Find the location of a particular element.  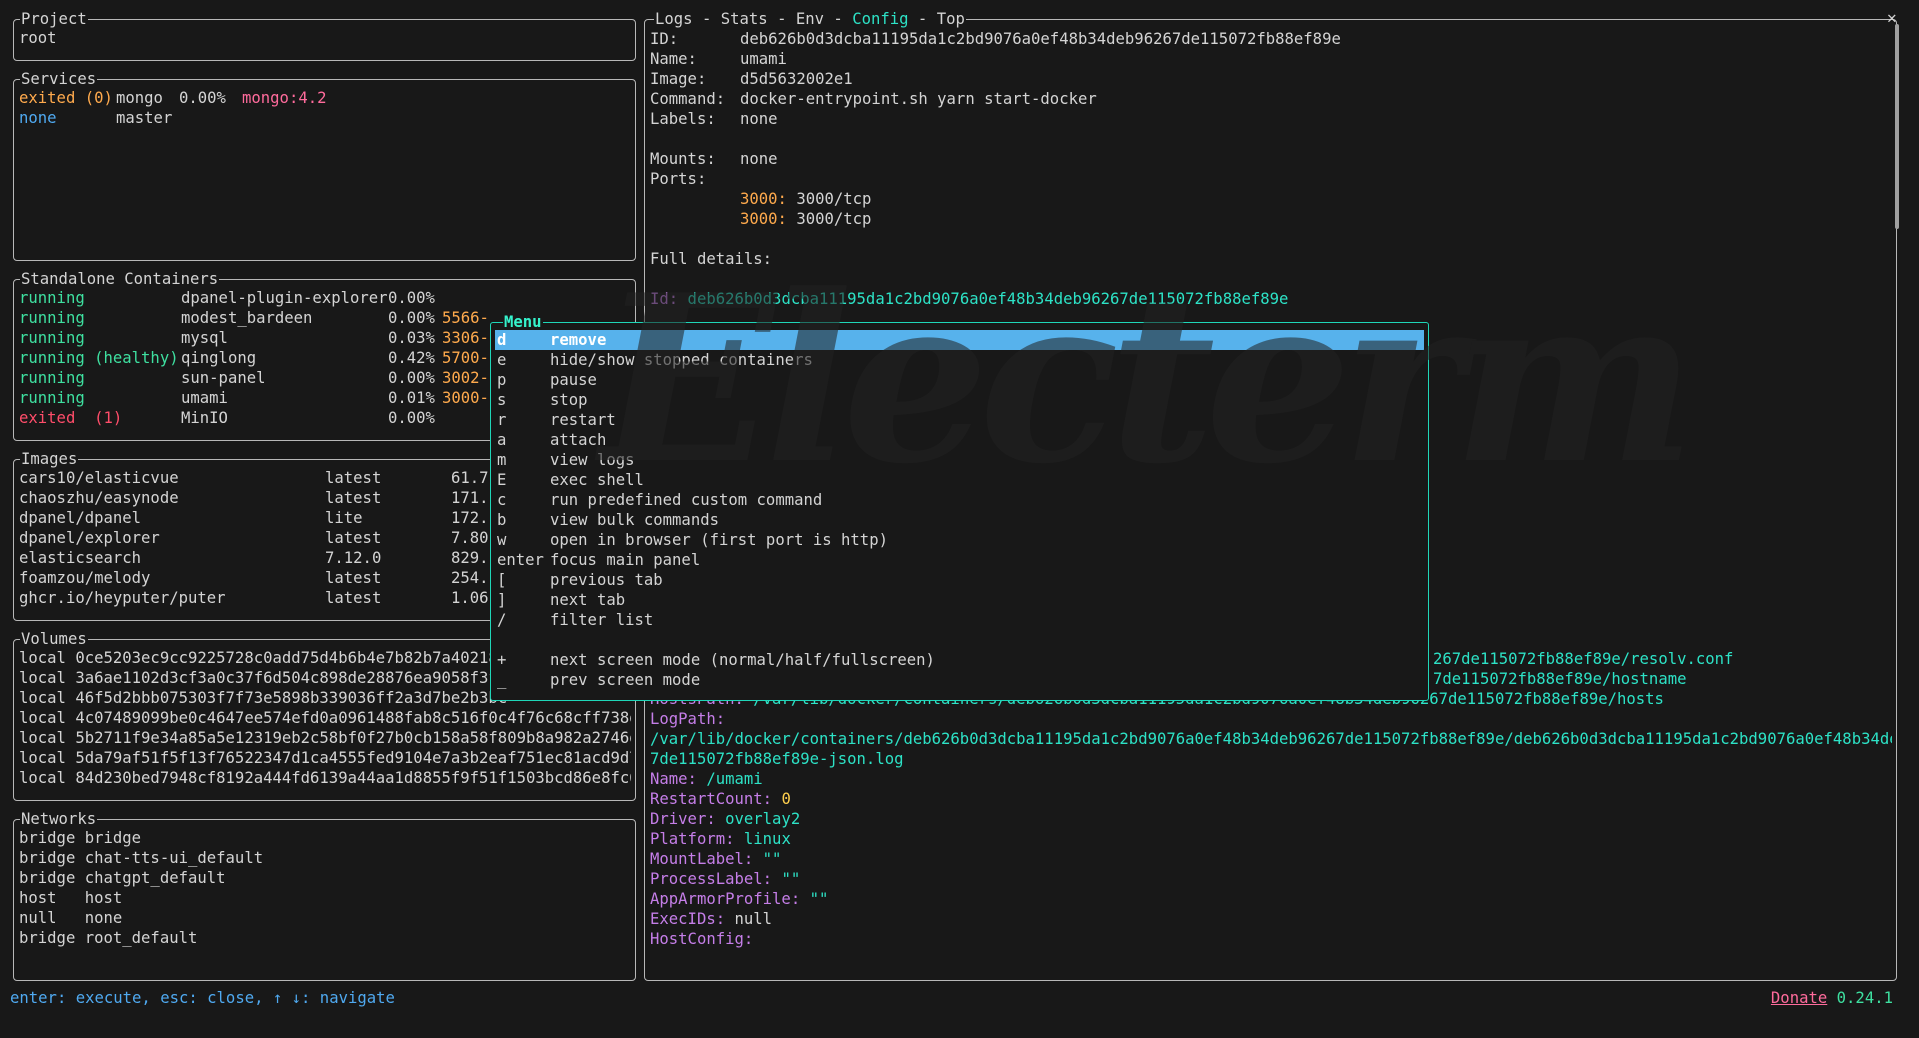

tab-top: Top is located at coordinates (951, 19).